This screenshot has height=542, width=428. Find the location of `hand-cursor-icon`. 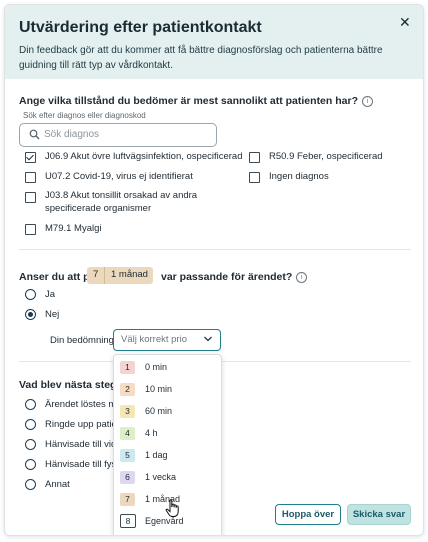

hand-cursor-icon is located at coordinates (172, 508).